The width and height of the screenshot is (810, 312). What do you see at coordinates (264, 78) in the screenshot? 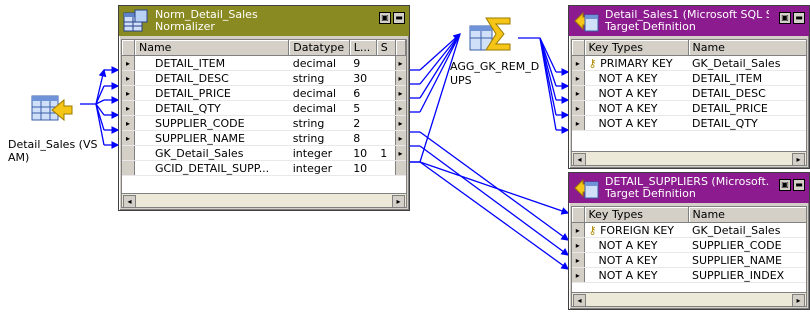
I see `table-row: ▸ DETAIL_DESC string 30 ▸` at bounding box center [264, 78].